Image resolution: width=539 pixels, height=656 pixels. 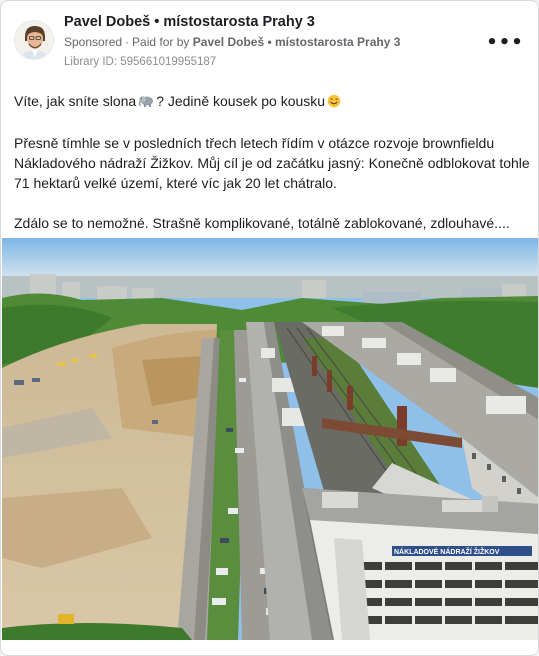 I want to click on author-avatar, so click(x=34, y=40).